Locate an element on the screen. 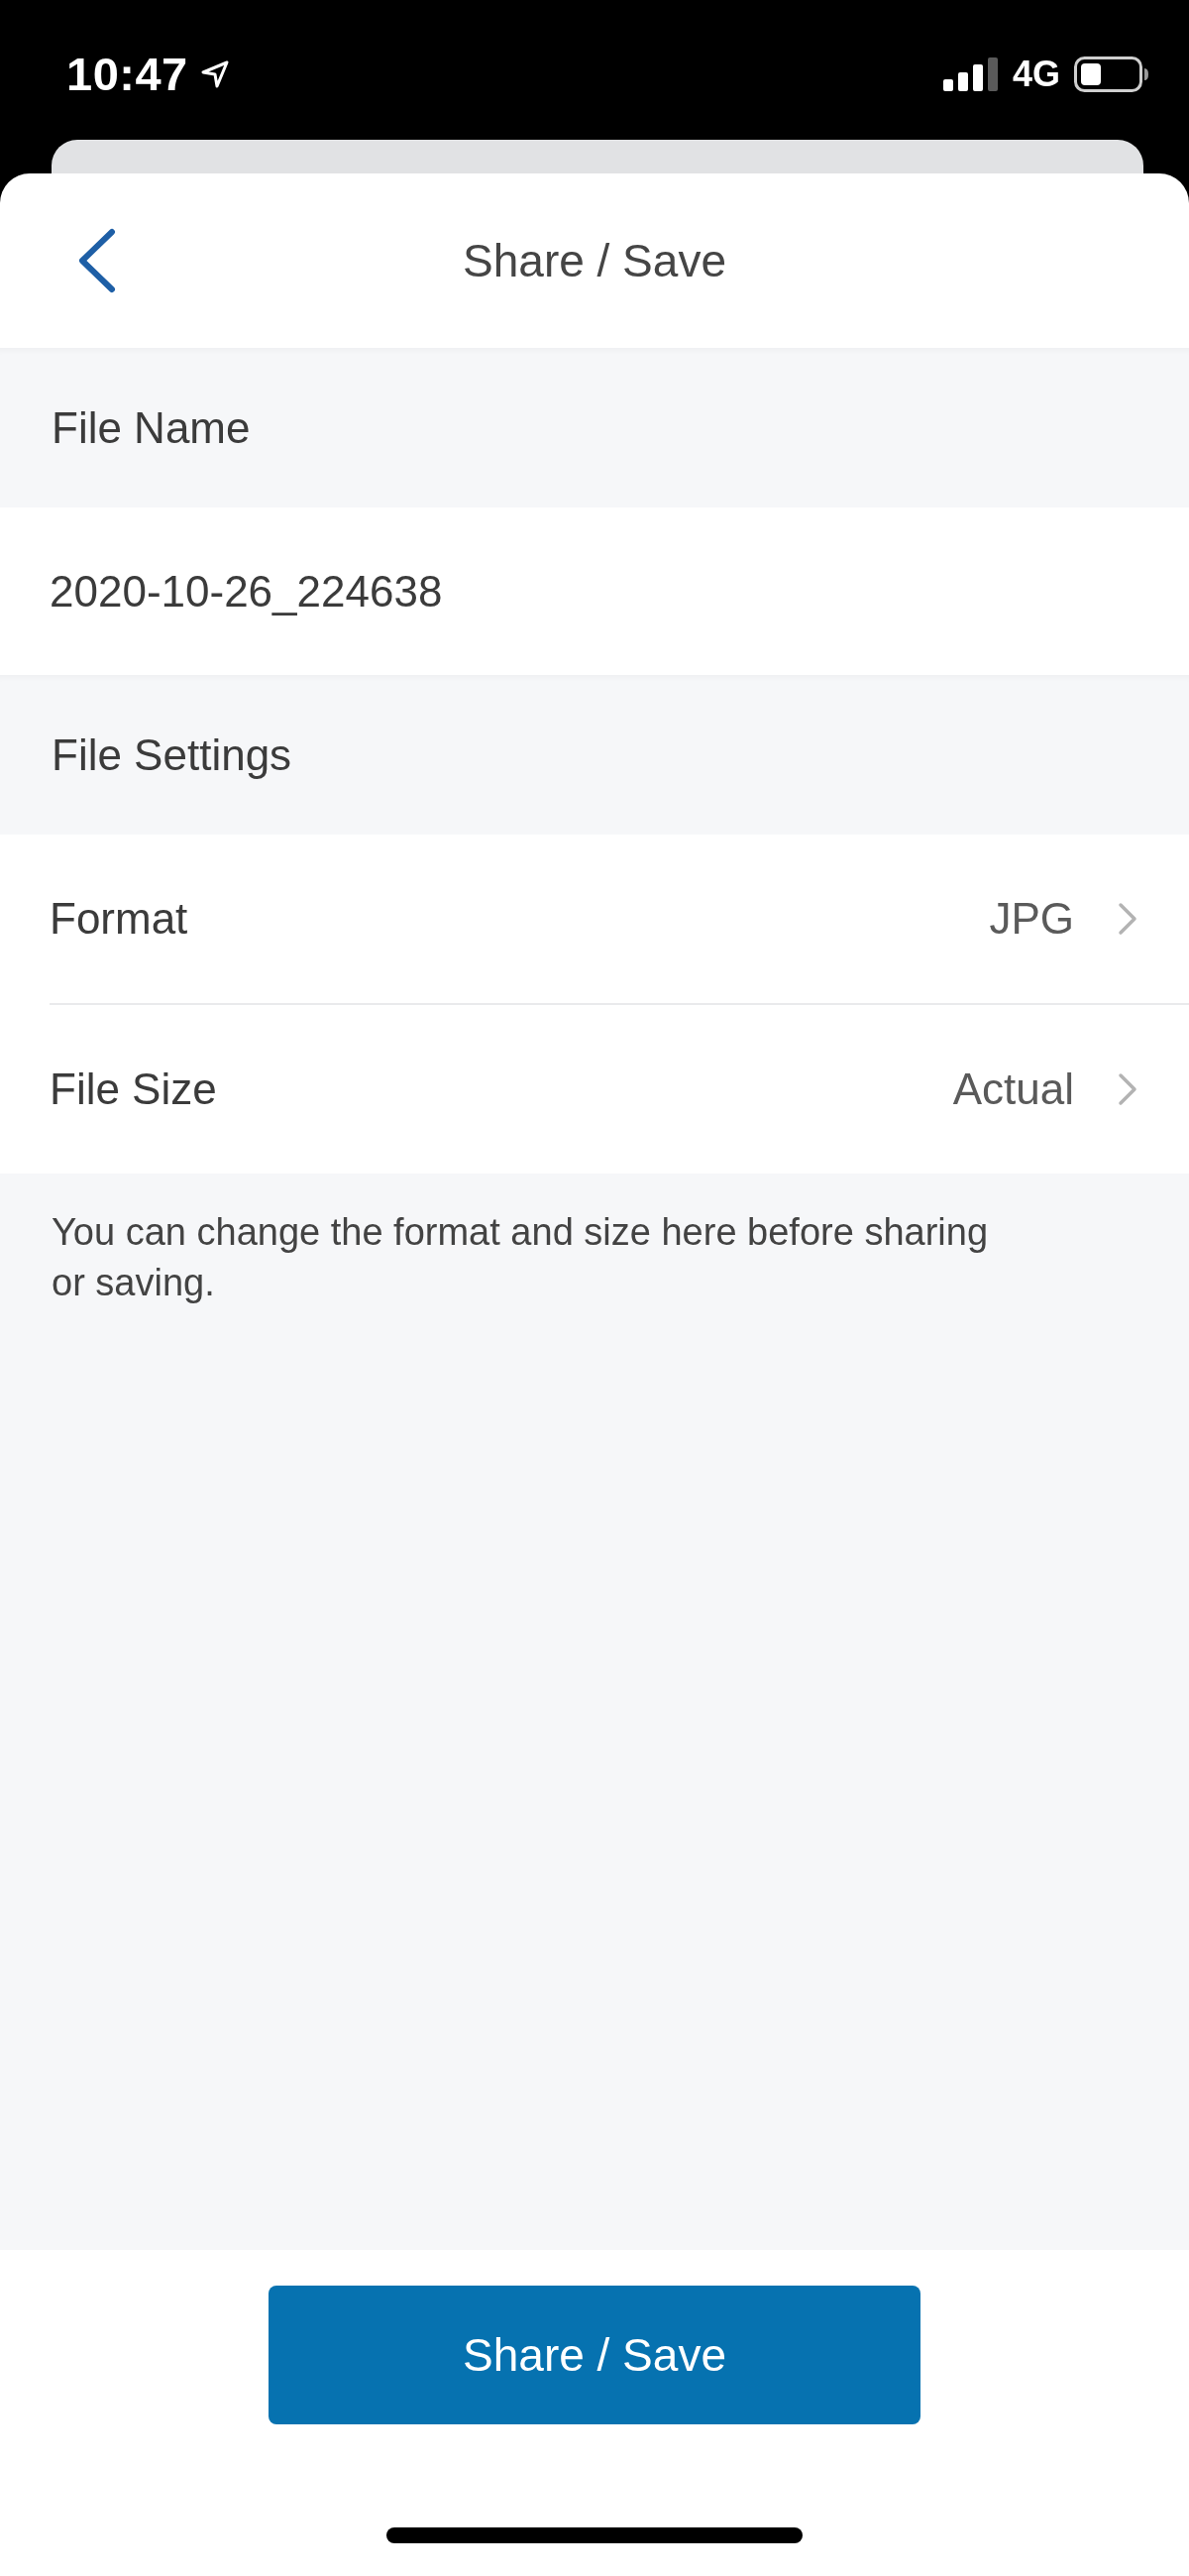 The height and width of the screenshot is (2576, 1189). row-value: JPG is located at coordinates (1031, 919).